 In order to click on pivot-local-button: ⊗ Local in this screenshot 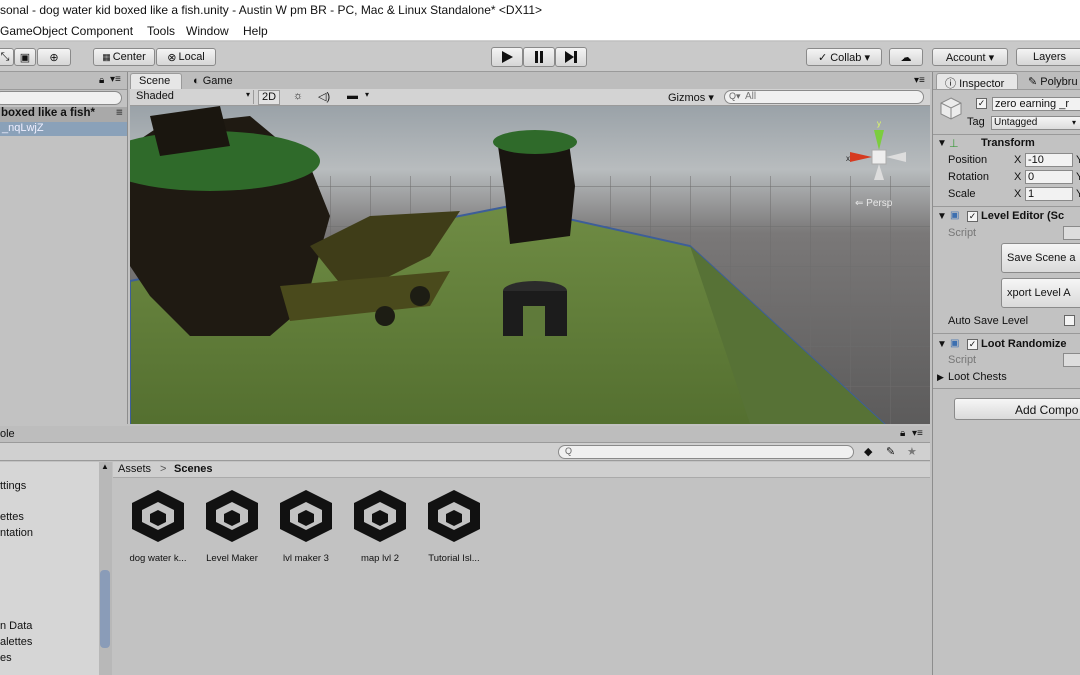, I will do `click(186, 57)`.